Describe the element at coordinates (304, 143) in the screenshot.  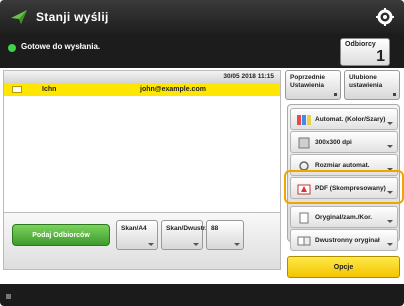
I see `resolution-icon` at that location.